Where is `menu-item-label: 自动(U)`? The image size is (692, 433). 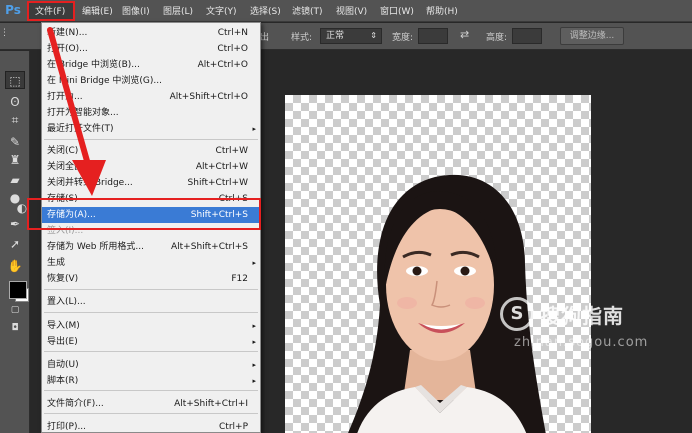 menu-item-label: 自动(U) is located at coordinates (63, 365).